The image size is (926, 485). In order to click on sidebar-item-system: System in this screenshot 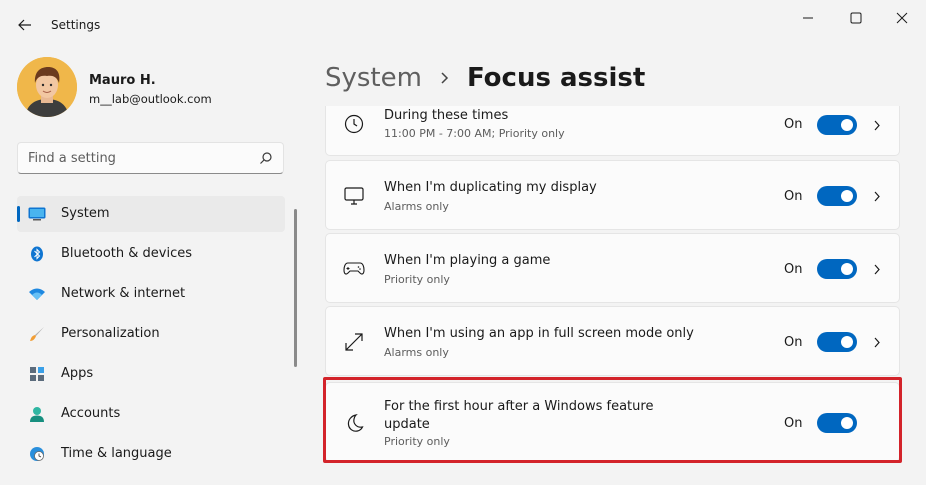, I will do `click(151, 214)`.